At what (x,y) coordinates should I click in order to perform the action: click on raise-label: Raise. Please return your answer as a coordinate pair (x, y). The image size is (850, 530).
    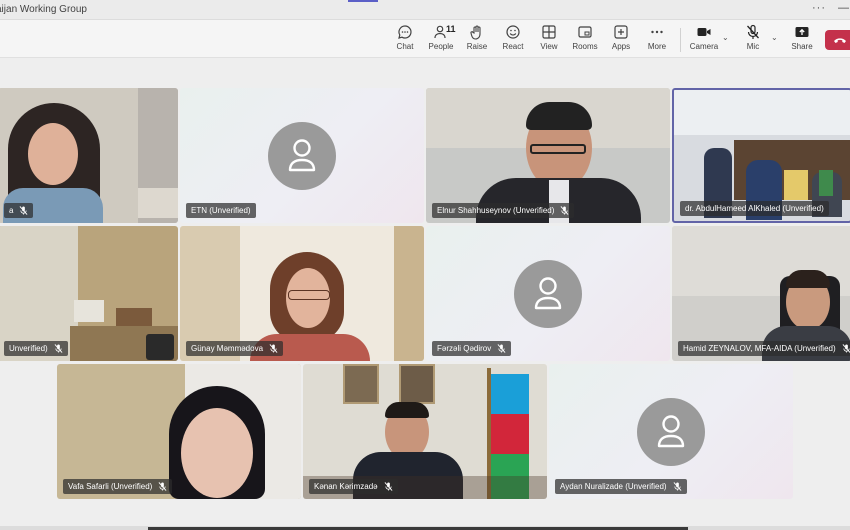
    Looking at the image, I should click on (477, 46).